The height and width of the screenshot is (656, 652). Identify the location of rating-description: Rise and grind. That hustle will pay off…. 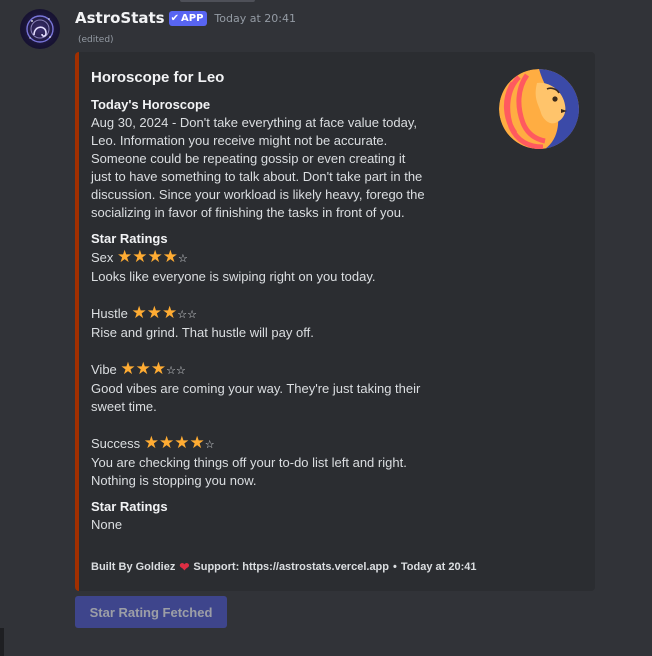
(202, 332).